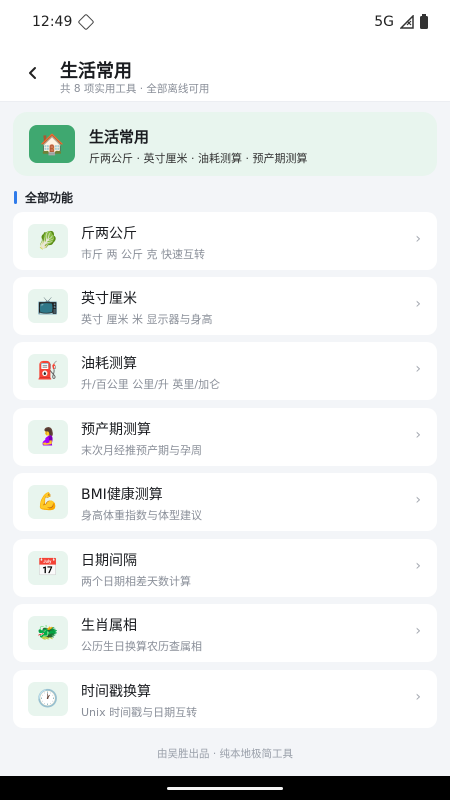 Image resolution: width=450 pixels, height=800 pixels. What do you see at coordinates (109, 364) in the screenshot?
I see `tool-title: 油耗测算` at bounding box center [109, 364].